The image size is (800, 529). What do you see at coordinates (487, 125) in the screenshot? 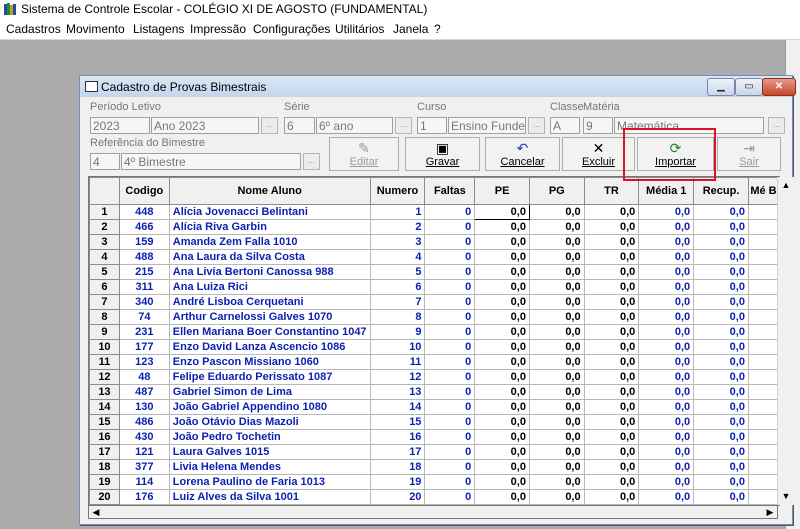
I see `curso-desc-field: Ensino Funde` at bounding box center [487, 125].